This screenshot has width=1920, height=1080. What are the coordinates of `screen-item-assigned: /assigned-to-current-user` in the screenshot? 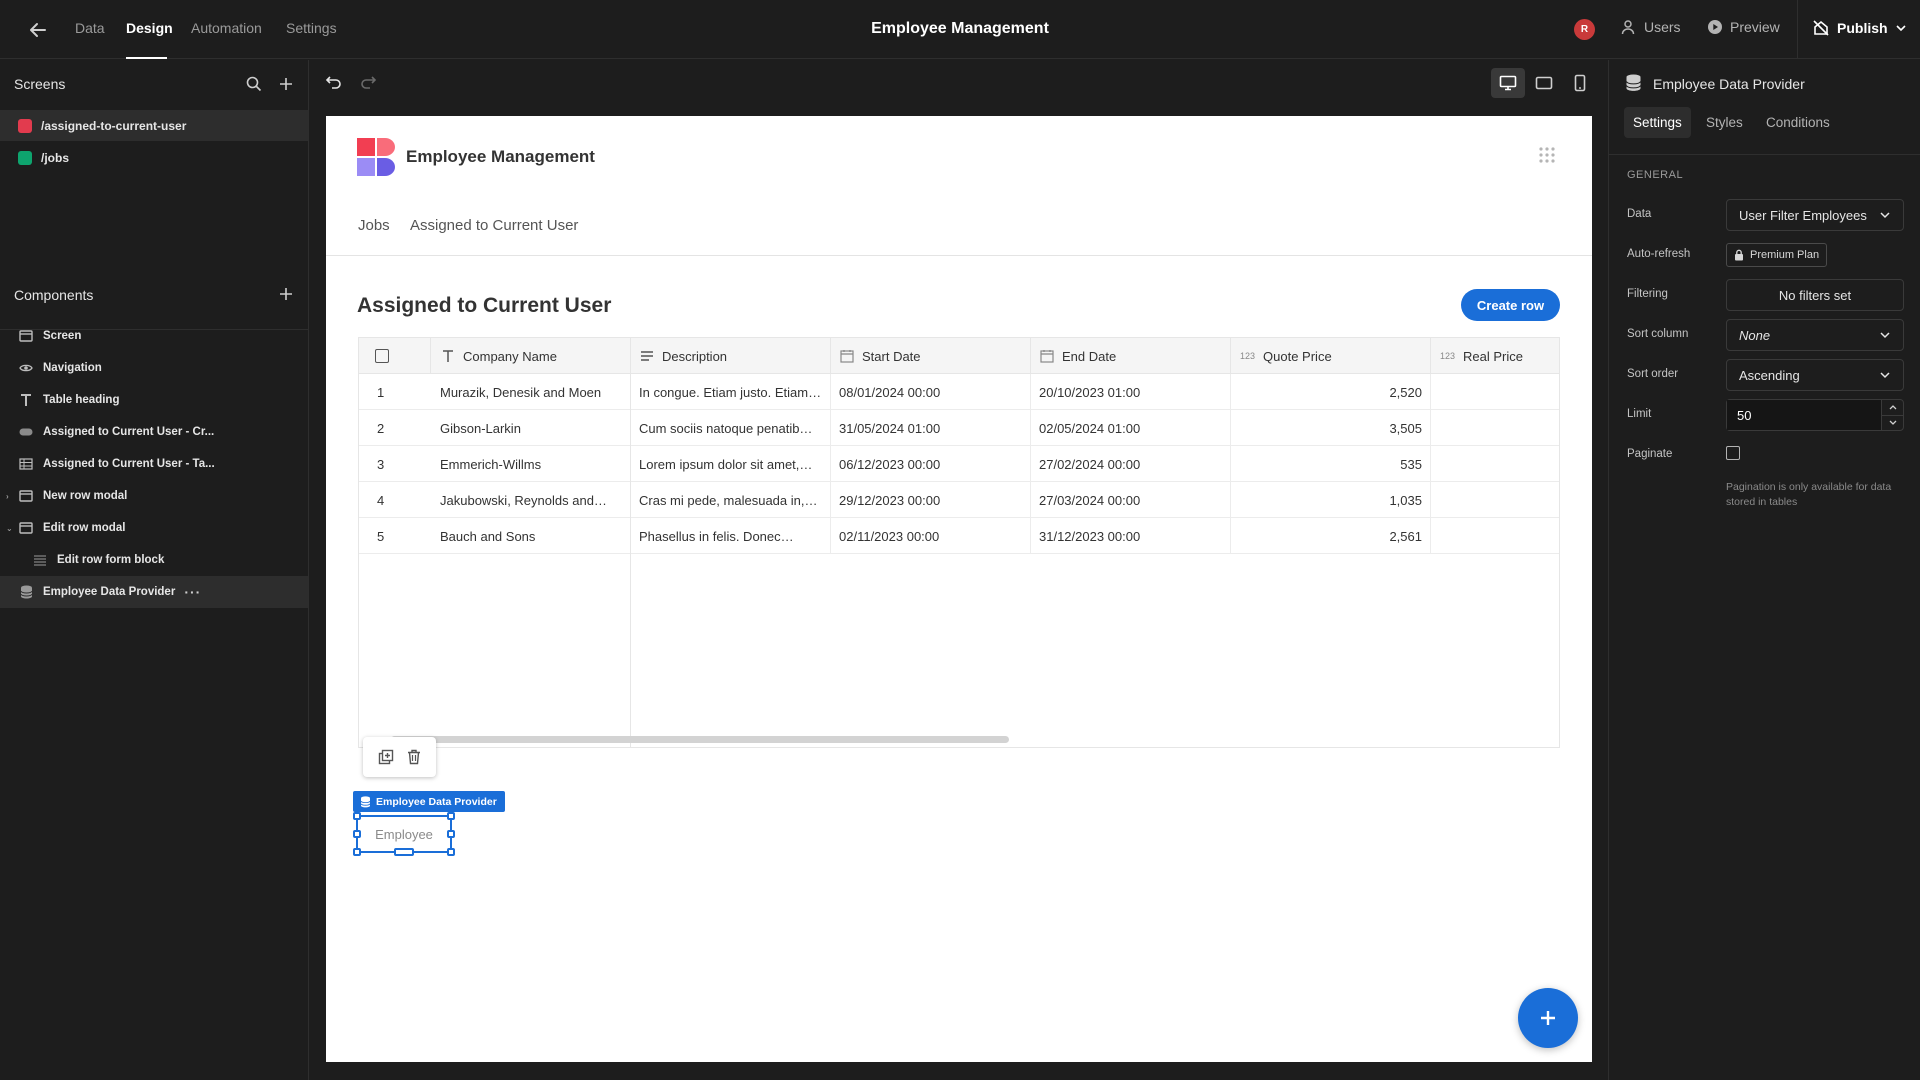 It's located at (154, 125).